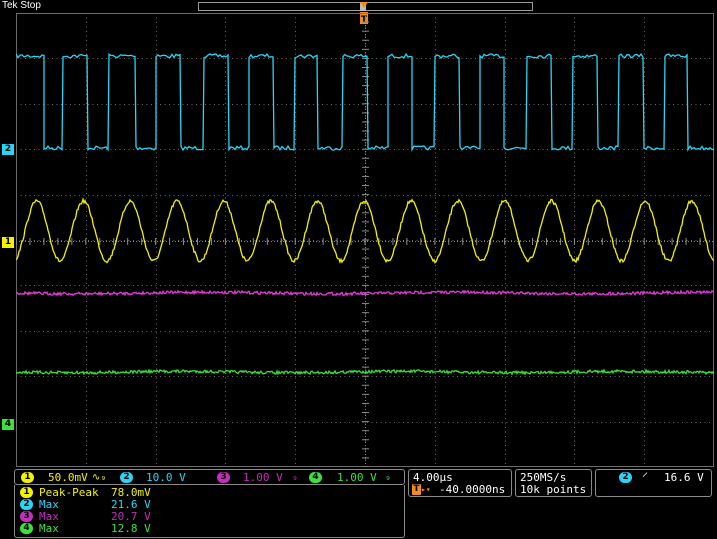 Image resolution: width=717 pixels, height=539 pixels. Describe the element at coordinates (68, 477) in the screenshot. I see `ch1-scale: 50.0mV` at that location.